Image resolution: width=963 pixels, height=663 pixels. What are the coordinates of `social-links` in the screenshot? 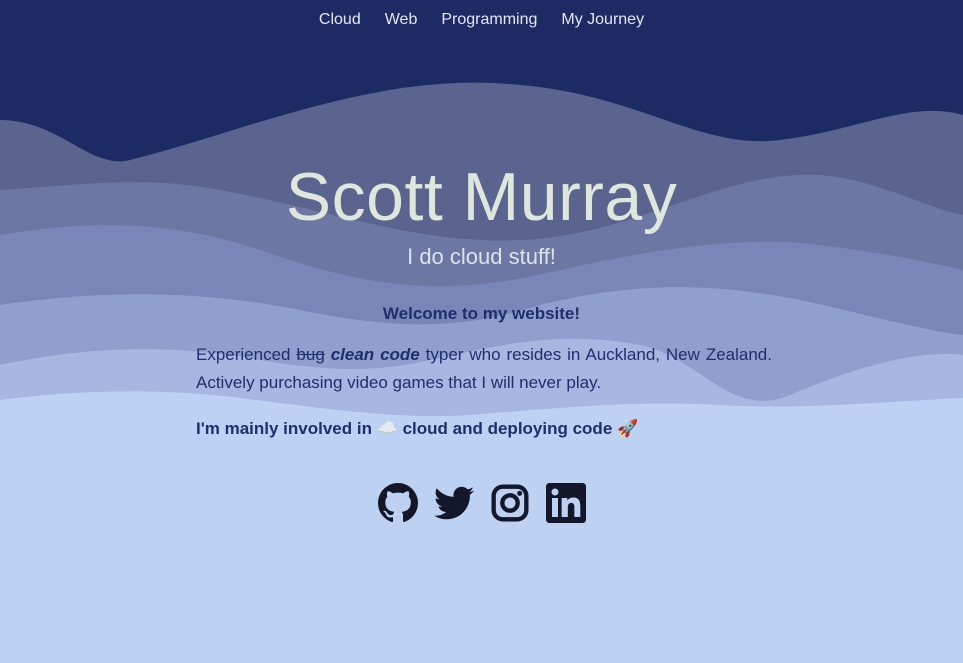 It's located at (481, 503).